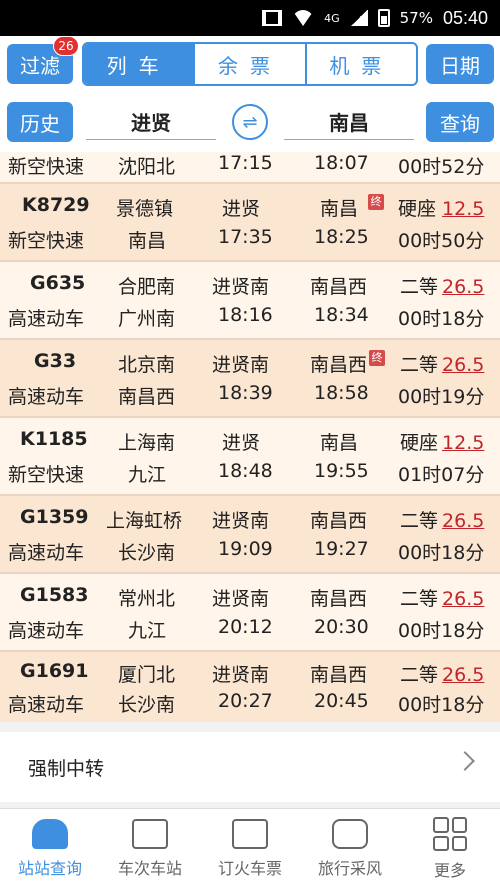 This screenshot has width=500, height=889. What do you see at coordinates (341, 237) in the screenshot?
I see `arrival-time: 18:25` at bounding box center [341, 237].